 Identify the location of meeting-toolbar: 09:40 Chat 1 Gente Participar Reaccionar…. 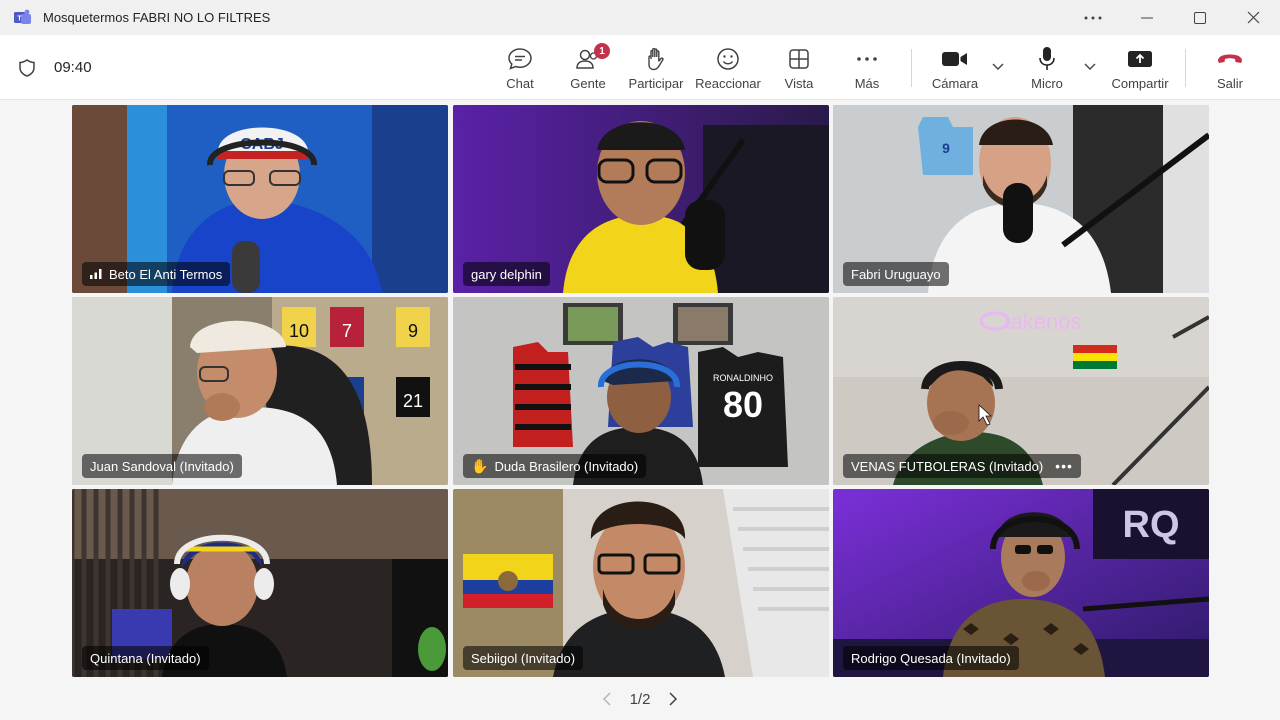
(640, 67).